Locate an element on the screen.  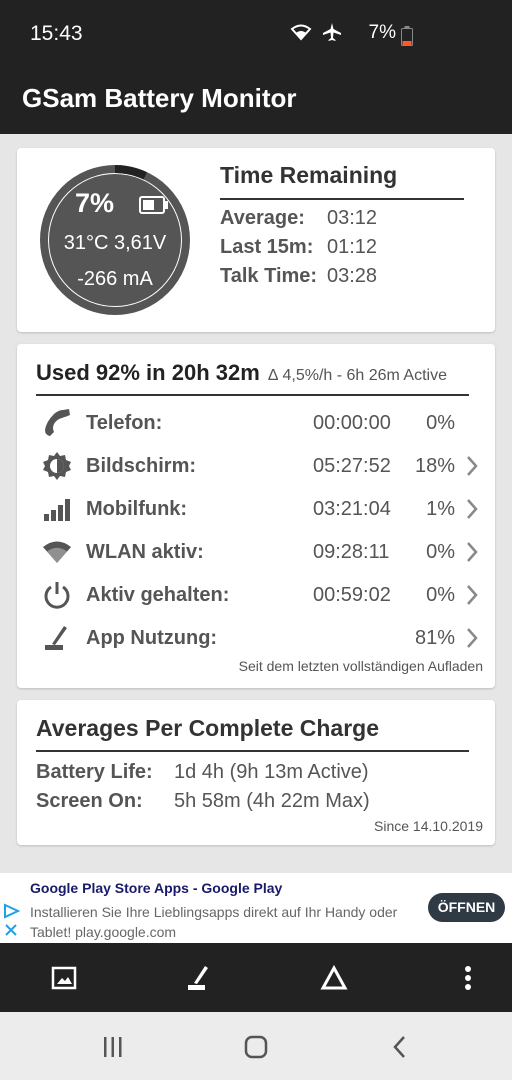
usage-percent: 81% is located at coordinates (434, 638).